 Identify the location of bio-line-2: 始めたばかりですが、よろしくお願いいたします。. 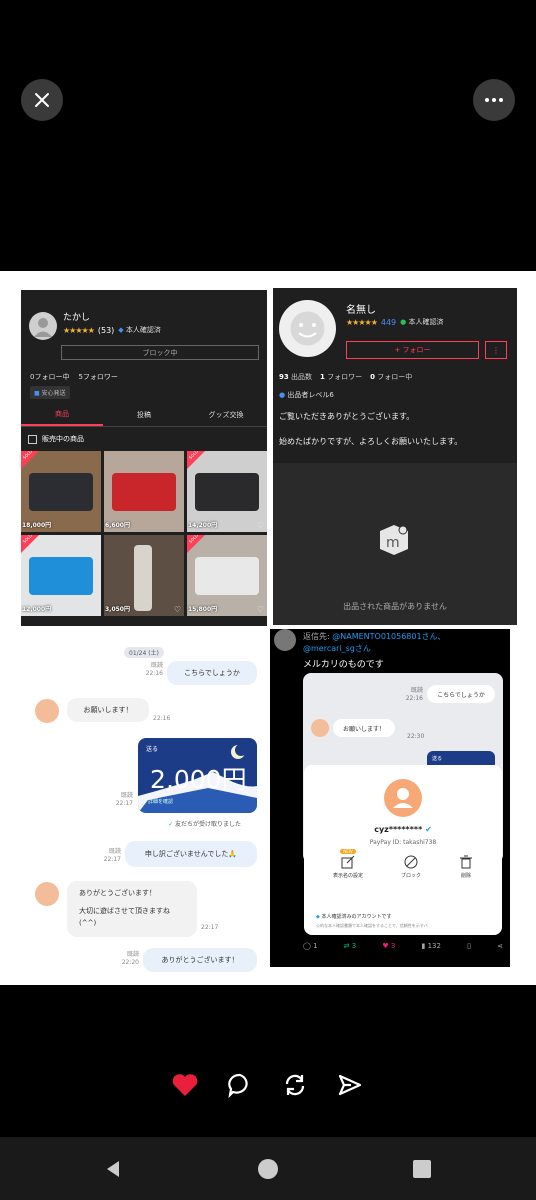
(371, 441).